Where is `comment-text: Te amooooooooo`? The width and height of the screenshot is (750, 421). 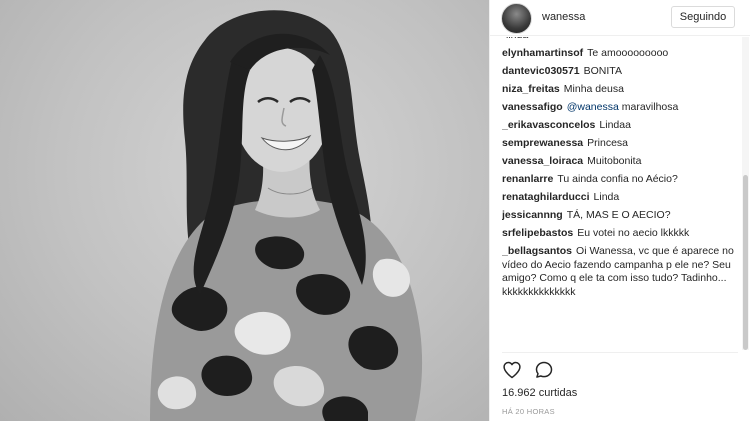 comment-text: Te amooooooooo is located at coordinates (628, 53).